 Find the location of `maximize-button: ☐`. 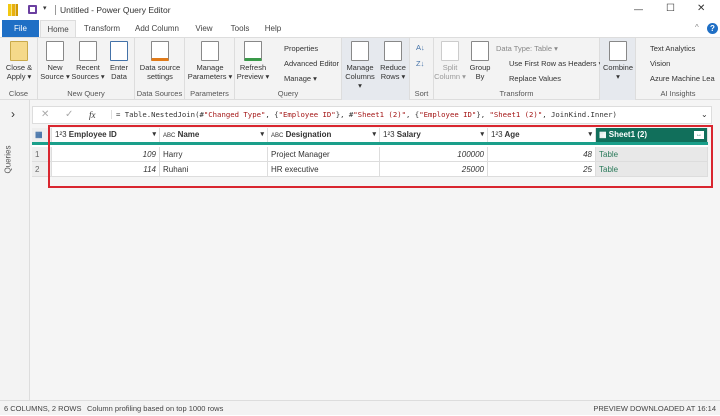

maximize-button: ☐ is located at coordinates (670, 8).